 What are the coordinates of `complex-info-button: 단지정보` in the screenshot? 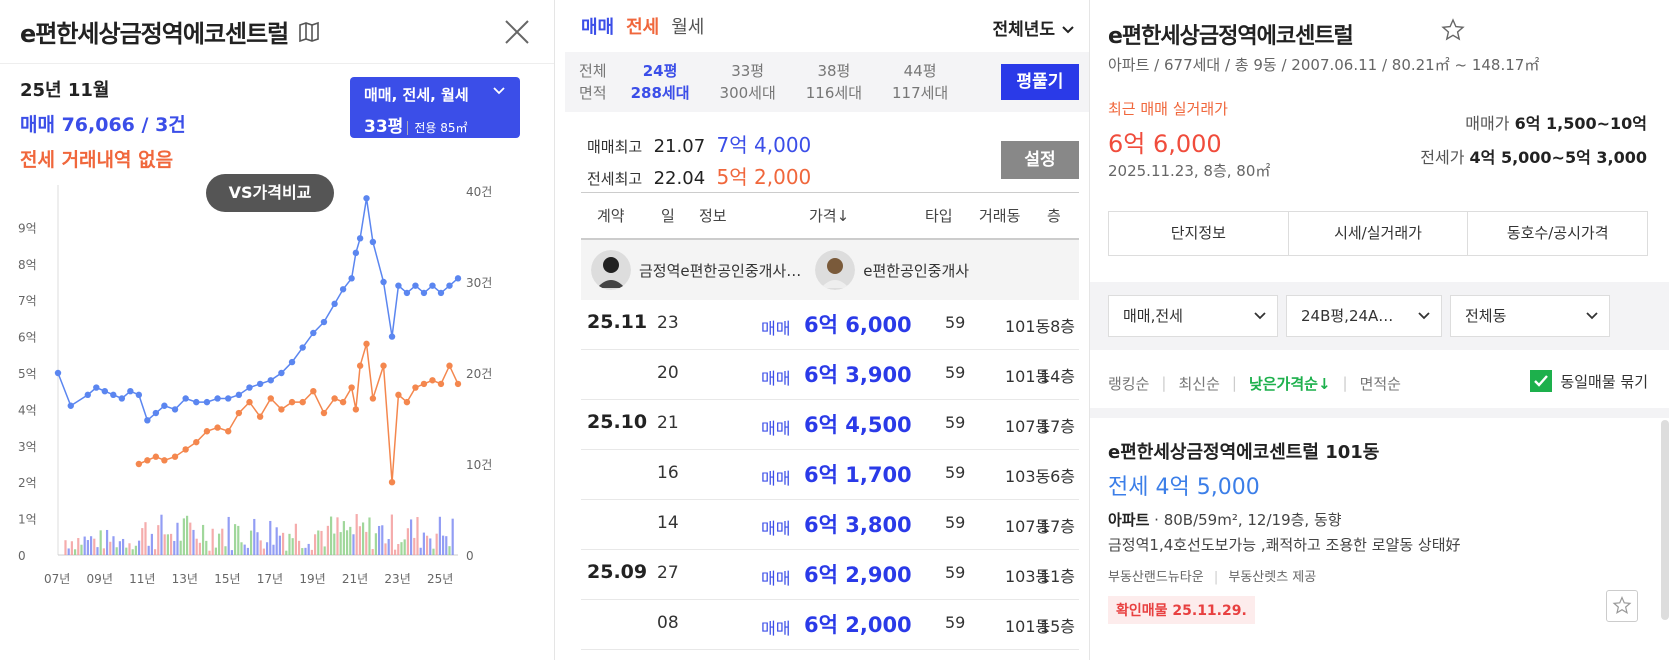 It's located at (1199, 233).